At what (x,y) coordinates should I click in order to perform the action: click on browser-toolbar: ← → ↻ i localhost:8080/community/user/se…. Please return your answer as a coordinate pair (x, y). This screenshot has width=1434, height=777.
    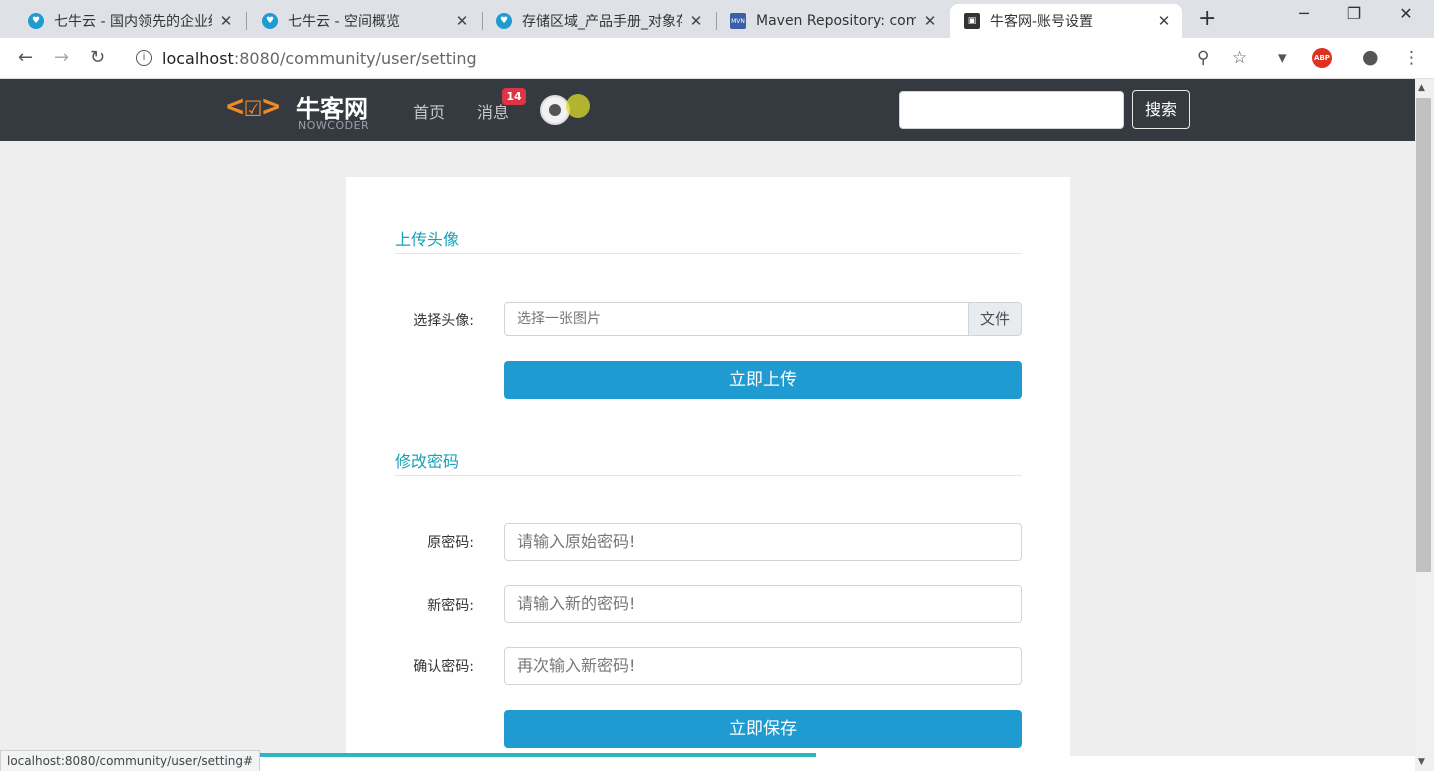
    Looking at the image, I should click on (717, 58).